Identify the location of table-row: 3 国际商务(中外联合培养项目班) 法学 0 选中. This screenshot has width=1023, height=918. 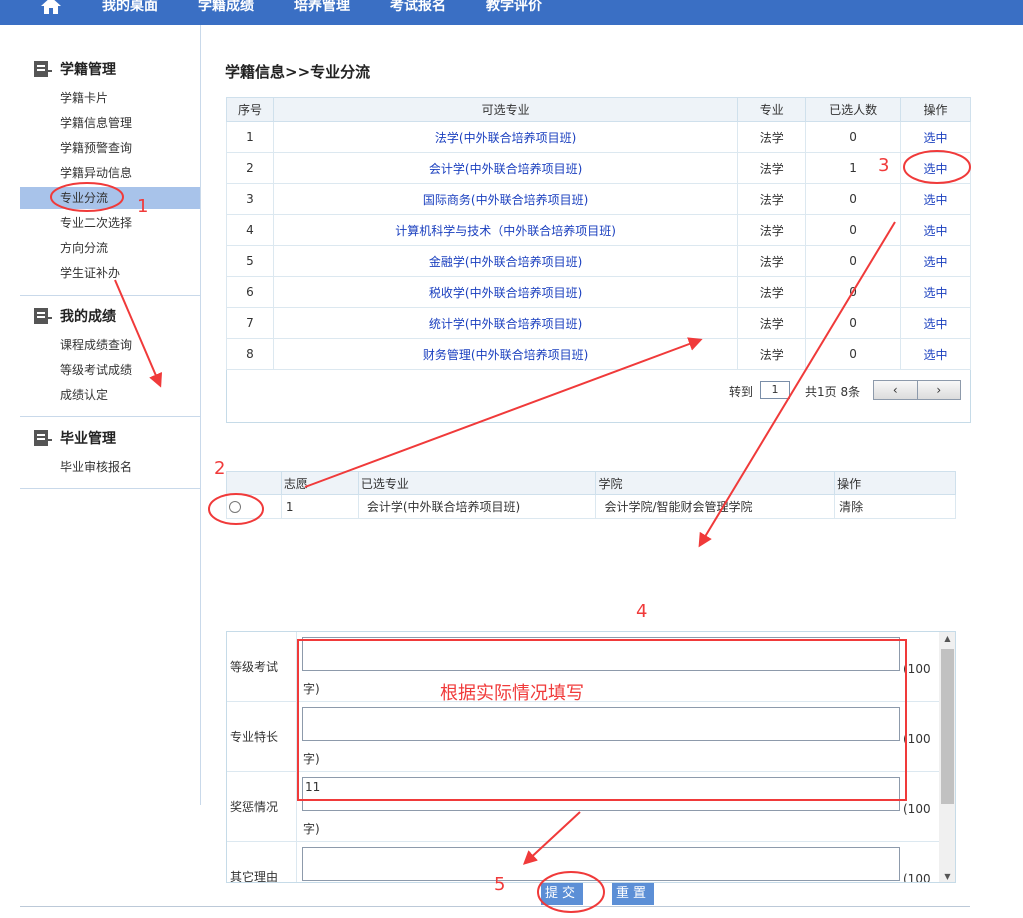
(598, 199).